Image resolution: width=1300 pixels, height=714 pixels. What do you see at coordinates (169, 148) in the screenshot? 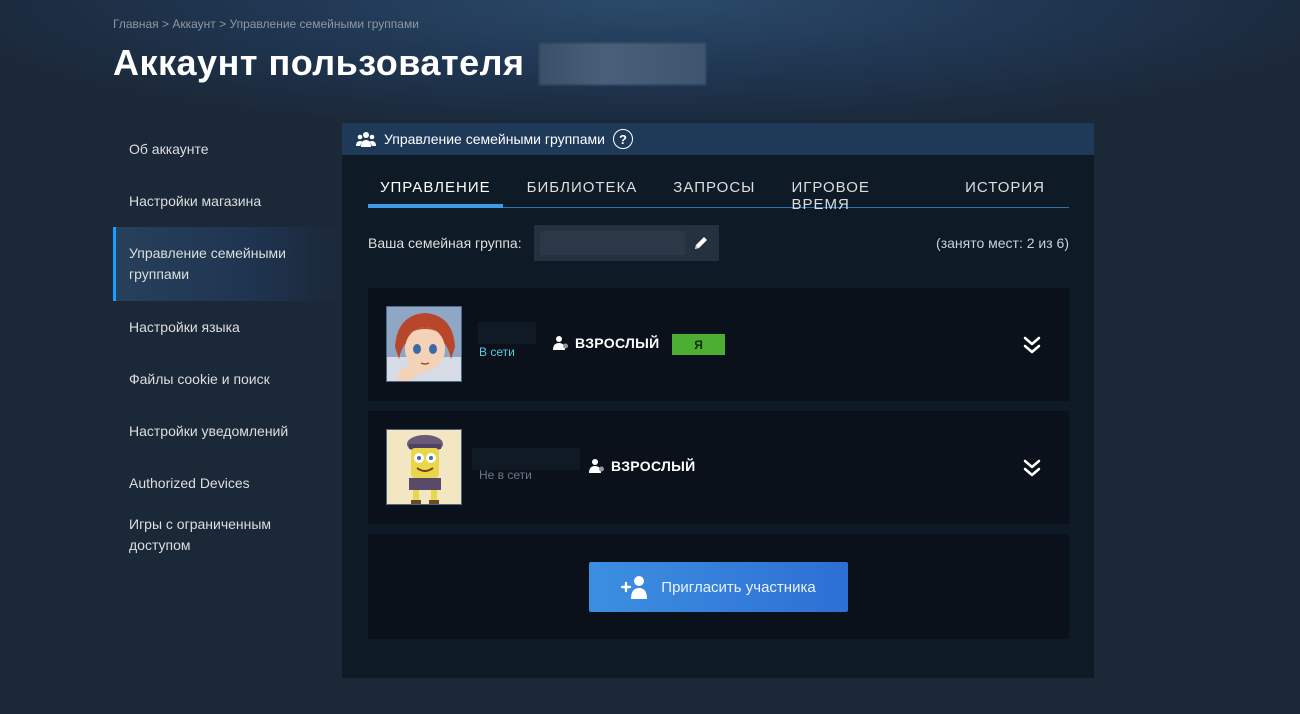
I see `sidebar-item-label: Об аккаунте` at bounding box center [169, 148].